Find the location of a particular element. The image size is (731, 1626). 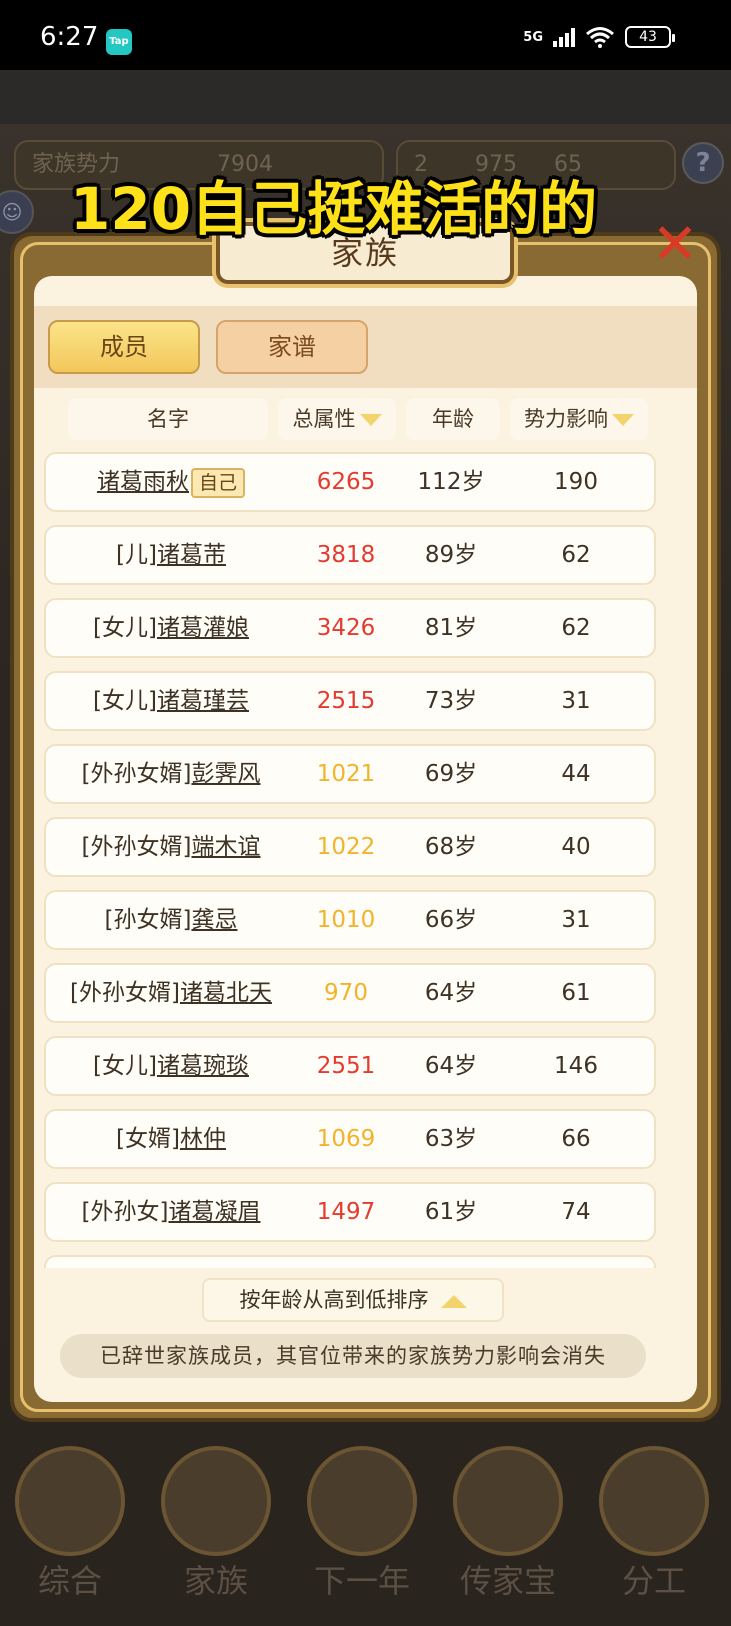

notice-text: 已辞世家族成员，其官位带来的家族势力影响会消失 is located at coordinates (353, 1356).